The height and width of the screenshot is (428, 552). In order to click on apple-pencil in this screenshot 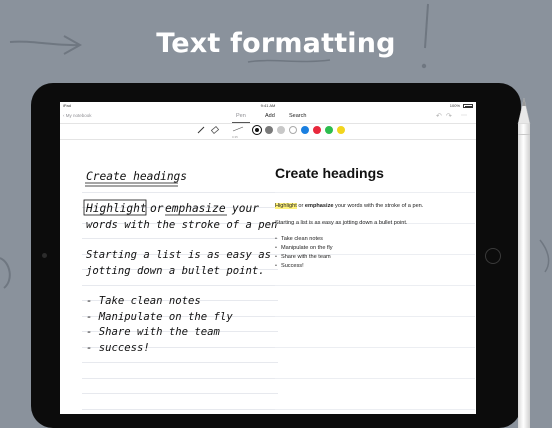, I will do `click(524, 263)`.